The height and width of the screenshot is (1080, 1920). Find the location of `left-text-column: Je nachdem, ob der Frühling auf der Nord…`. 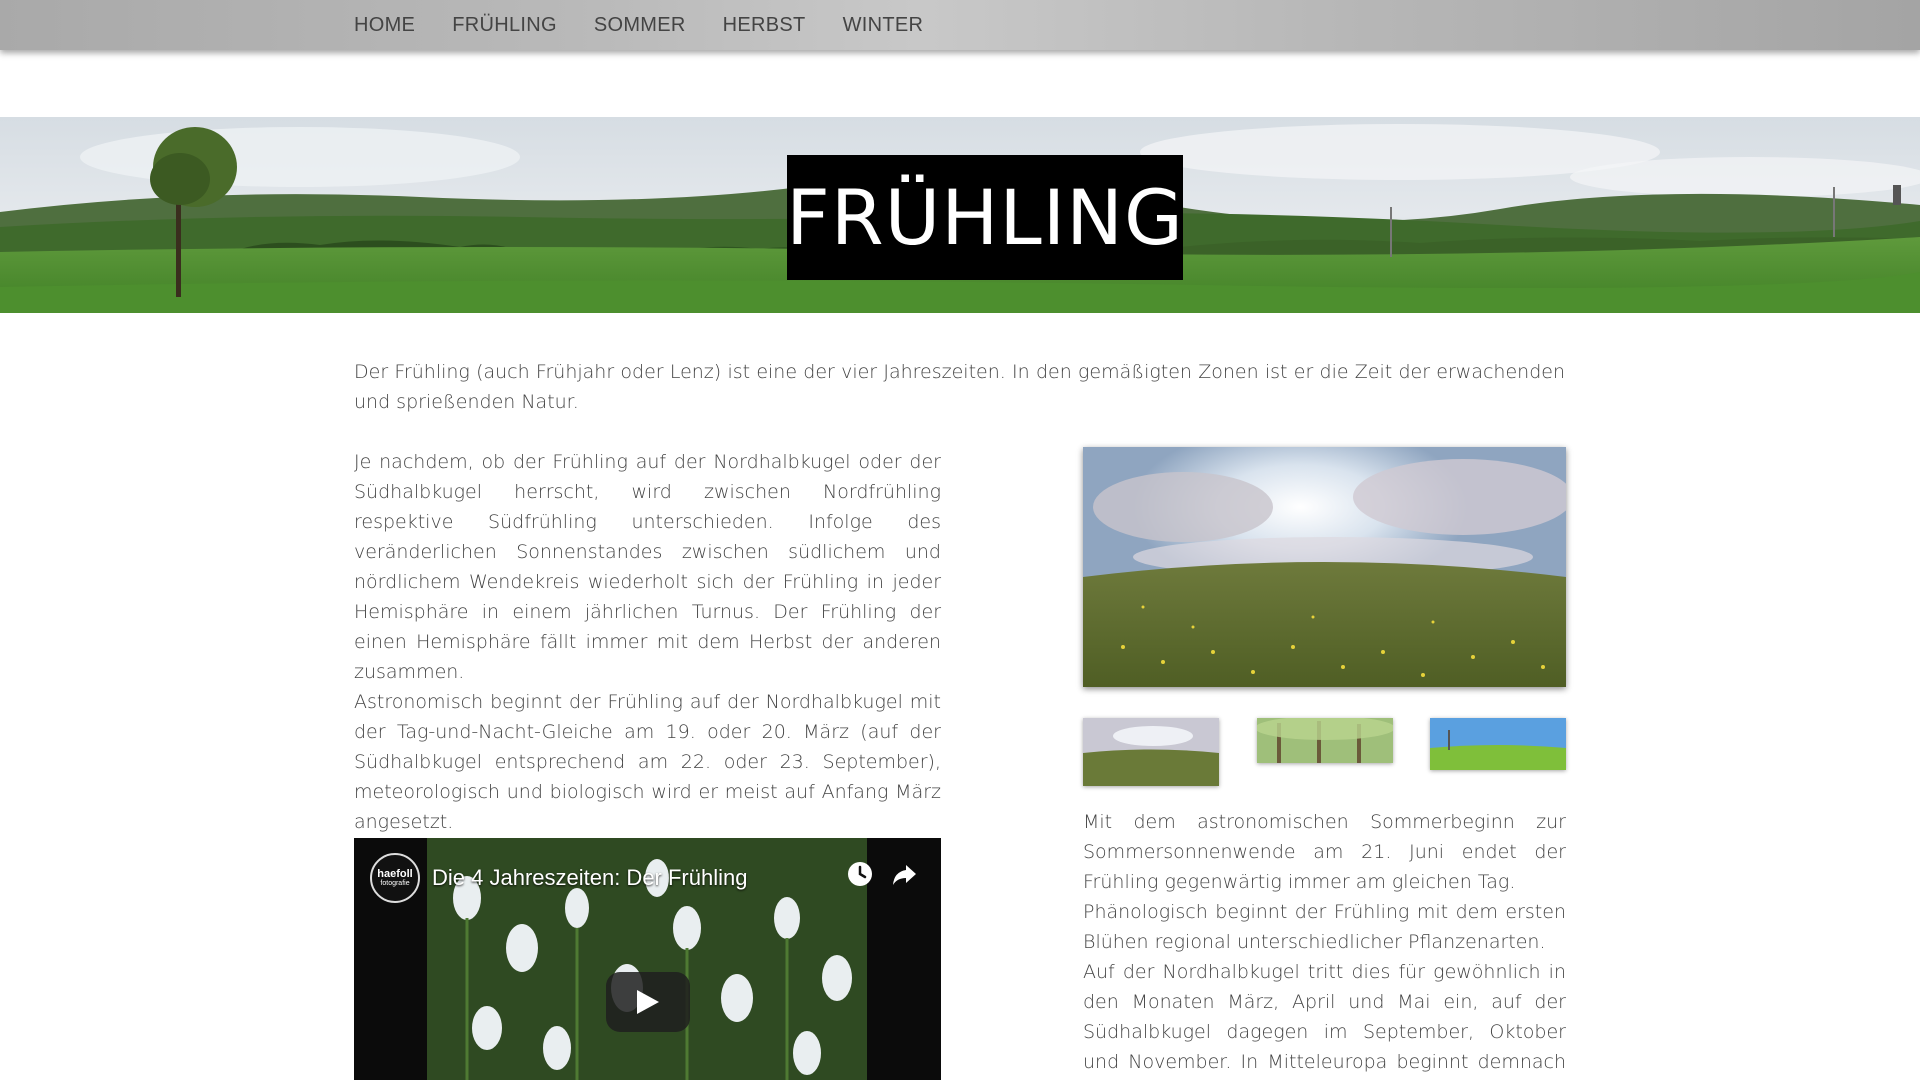

left-text-column: Je nachdem, ob der Frühling auf der Nord… is located at coordinates (647, 642).